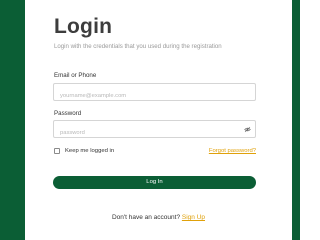 The image size is (320, 240). I want to click on email-field, so click(154, 96).